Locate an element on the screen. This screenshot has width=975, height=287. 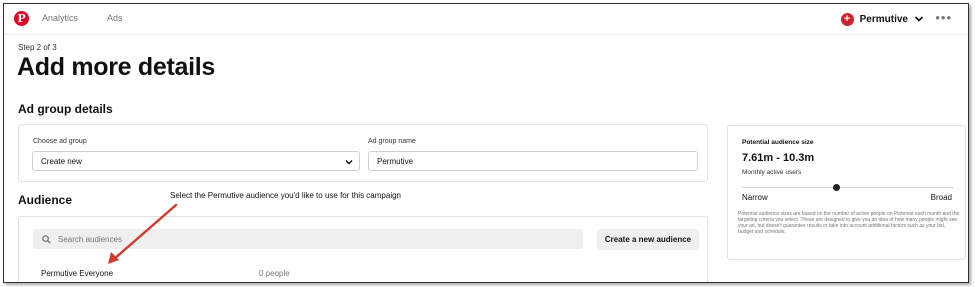
nav-ads: Ads is located at coordinates (115, 18).